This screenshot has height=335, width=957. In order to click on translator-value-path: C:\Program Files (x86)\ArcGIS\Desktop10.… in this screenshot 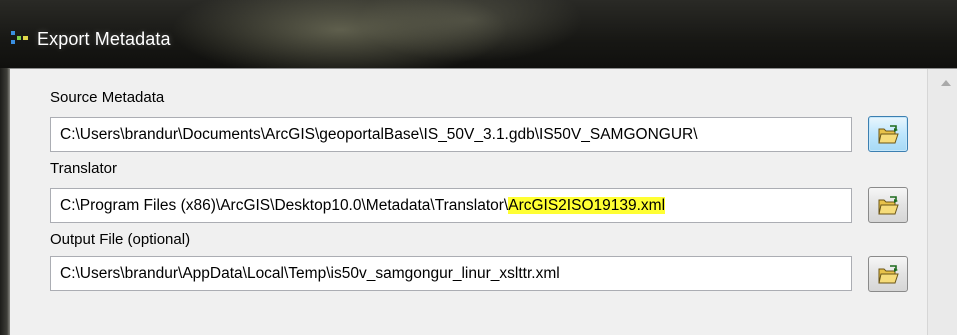, I will do `click(284, 205)`.